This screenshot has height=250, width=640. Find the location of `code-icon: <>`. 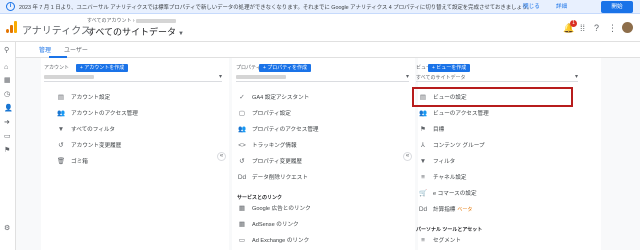

code-icon: <> is located at coordinates (242, 145).